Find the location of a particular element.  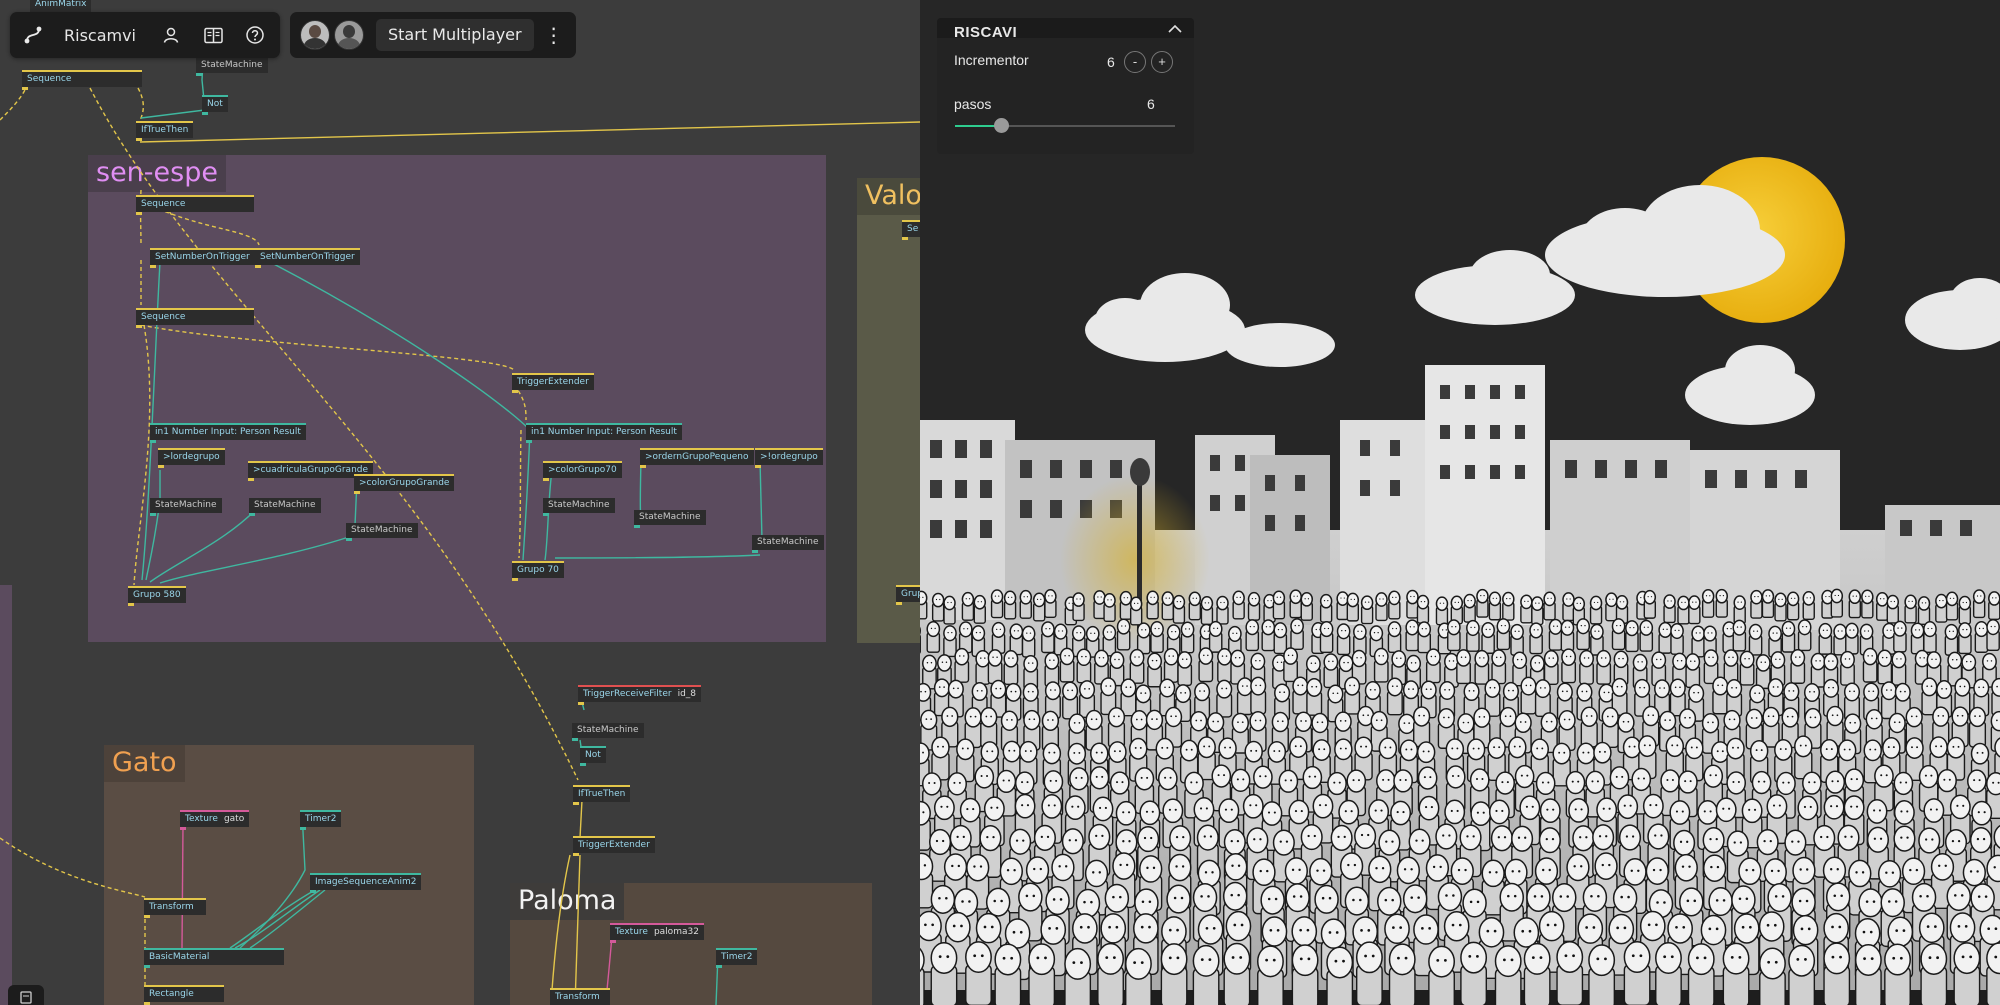

node-iftruethen-top: IfTrueThen is located at coordinates (165, 131).